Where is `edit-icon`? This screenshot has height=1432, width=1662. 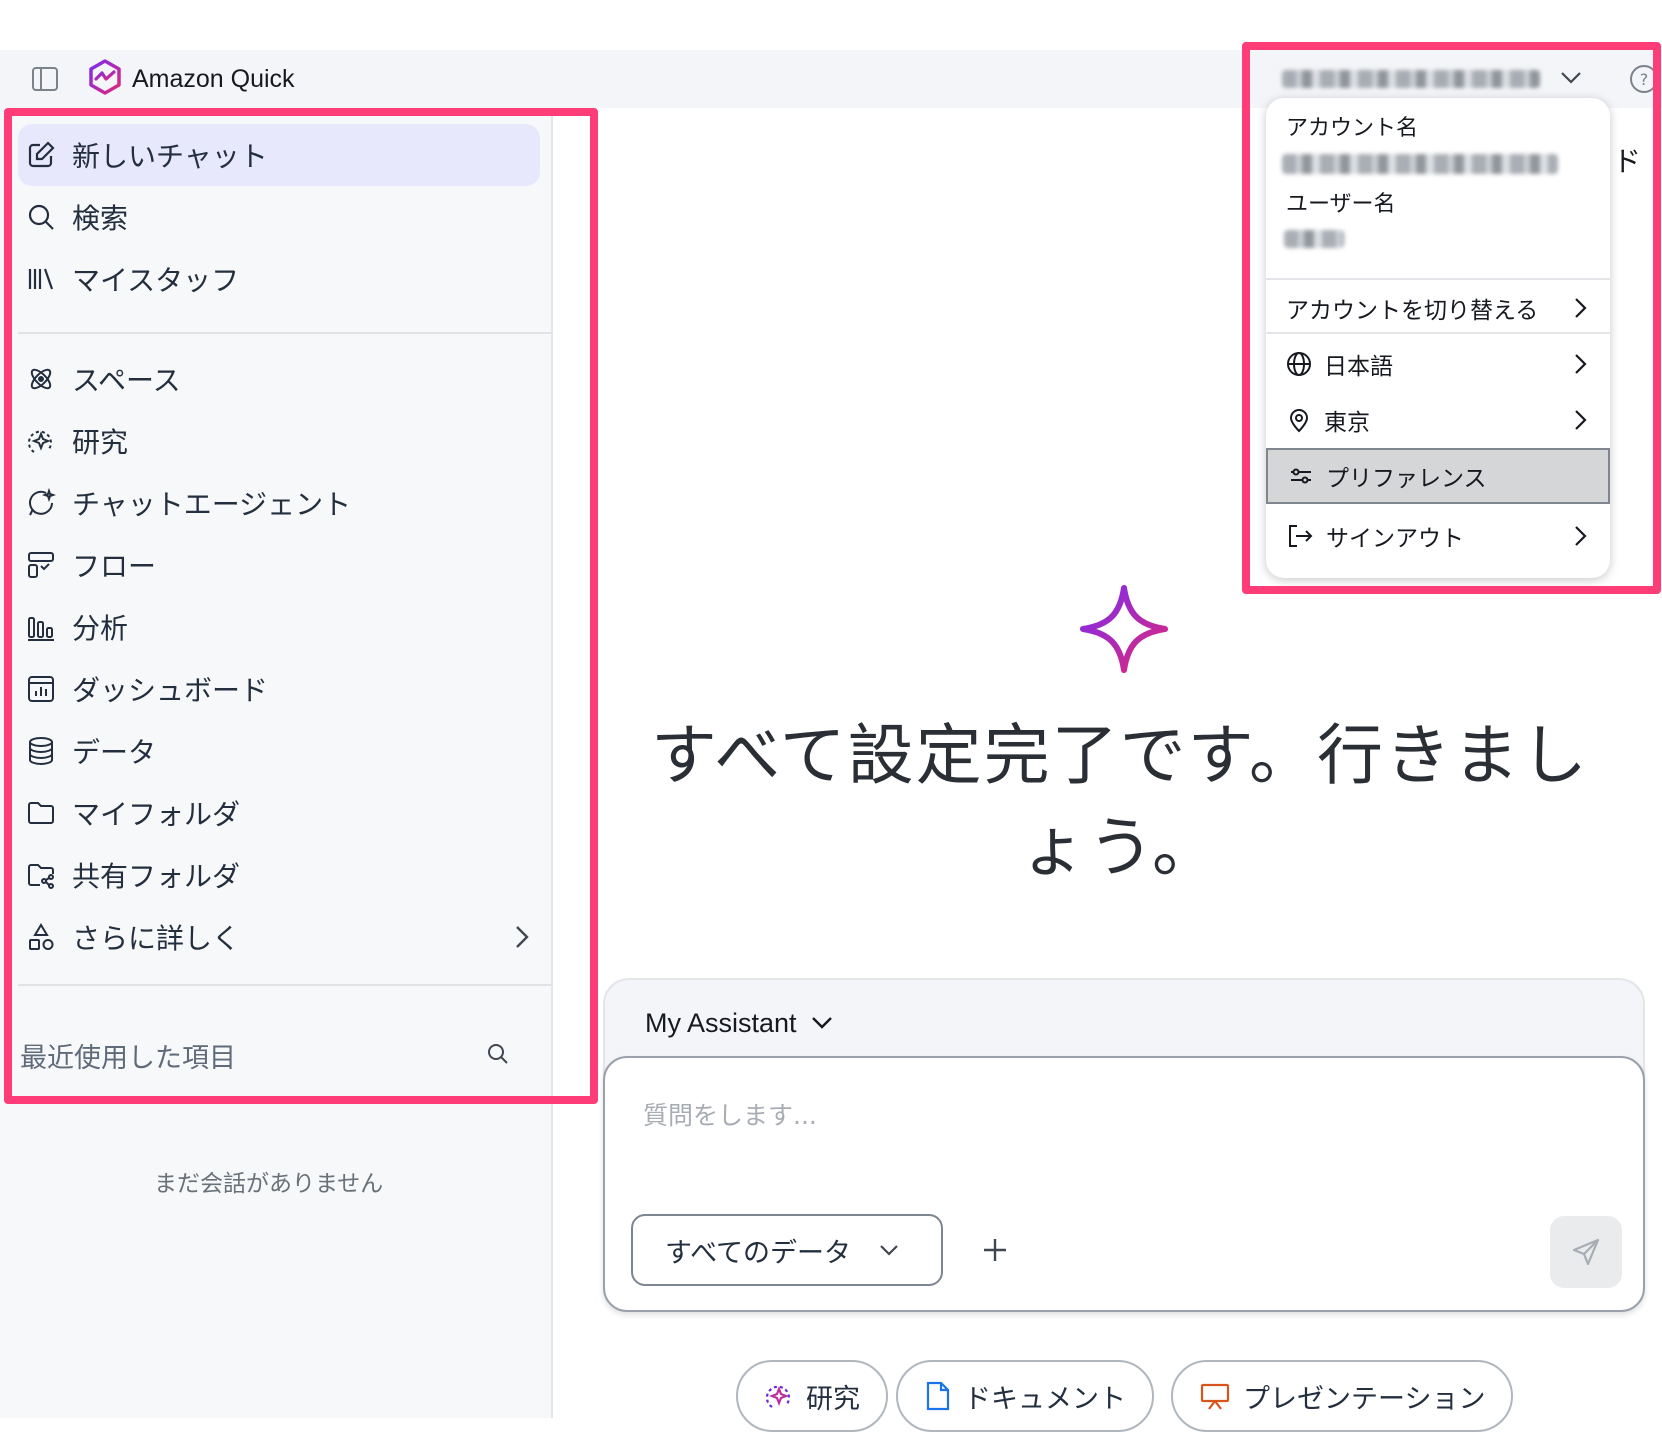
edit-icon is located at coordinates (41, 154).